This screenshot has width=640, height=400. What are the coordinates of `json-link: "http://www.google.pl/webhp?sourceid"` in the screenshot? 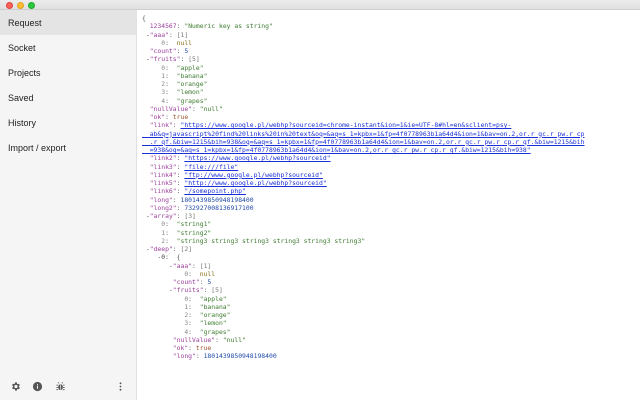 It's located at (255, 183).